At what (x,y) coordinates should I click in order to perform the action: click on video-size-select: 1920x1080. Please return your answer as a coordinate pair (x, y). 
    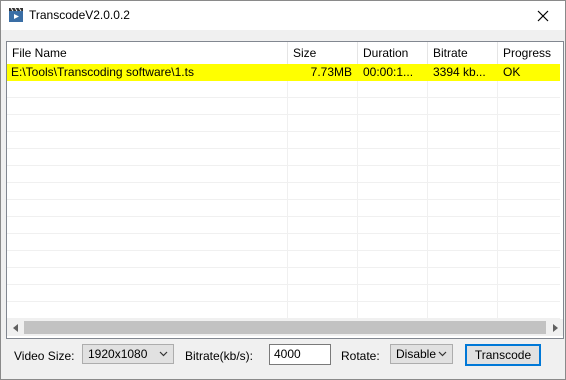
    Looking at the image, I should click on (128, 354).